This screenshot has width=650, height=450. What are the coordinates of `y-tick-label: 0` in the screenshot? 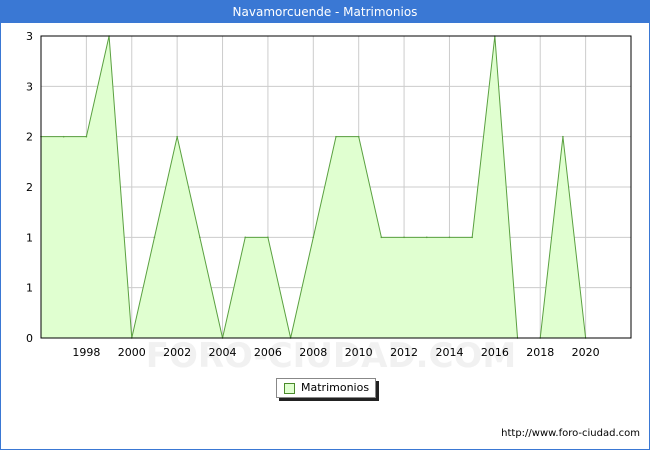 It's located at (29, 338).